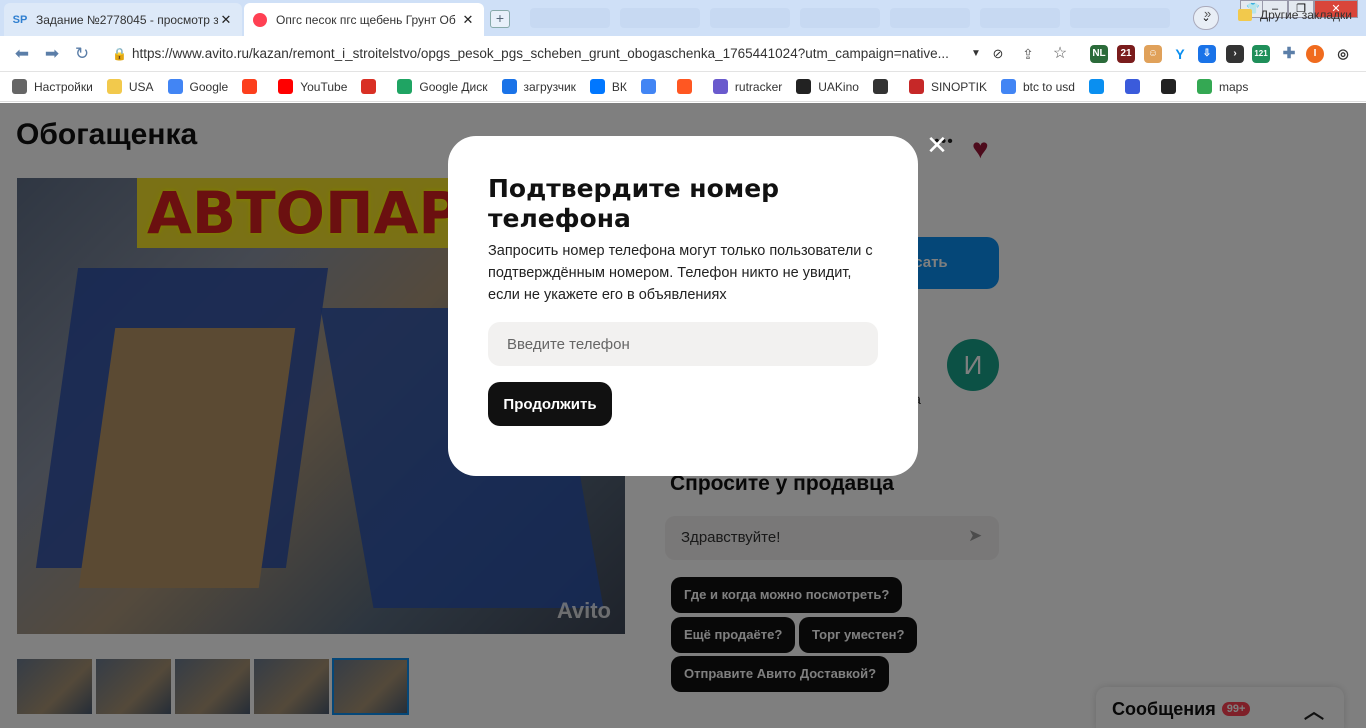 Image resolution: width=1366 pixels, height=728 pixels. Describe the element at coordinates (1060, 54) in the screenshot. I see `star-icon: ☆` at that location.